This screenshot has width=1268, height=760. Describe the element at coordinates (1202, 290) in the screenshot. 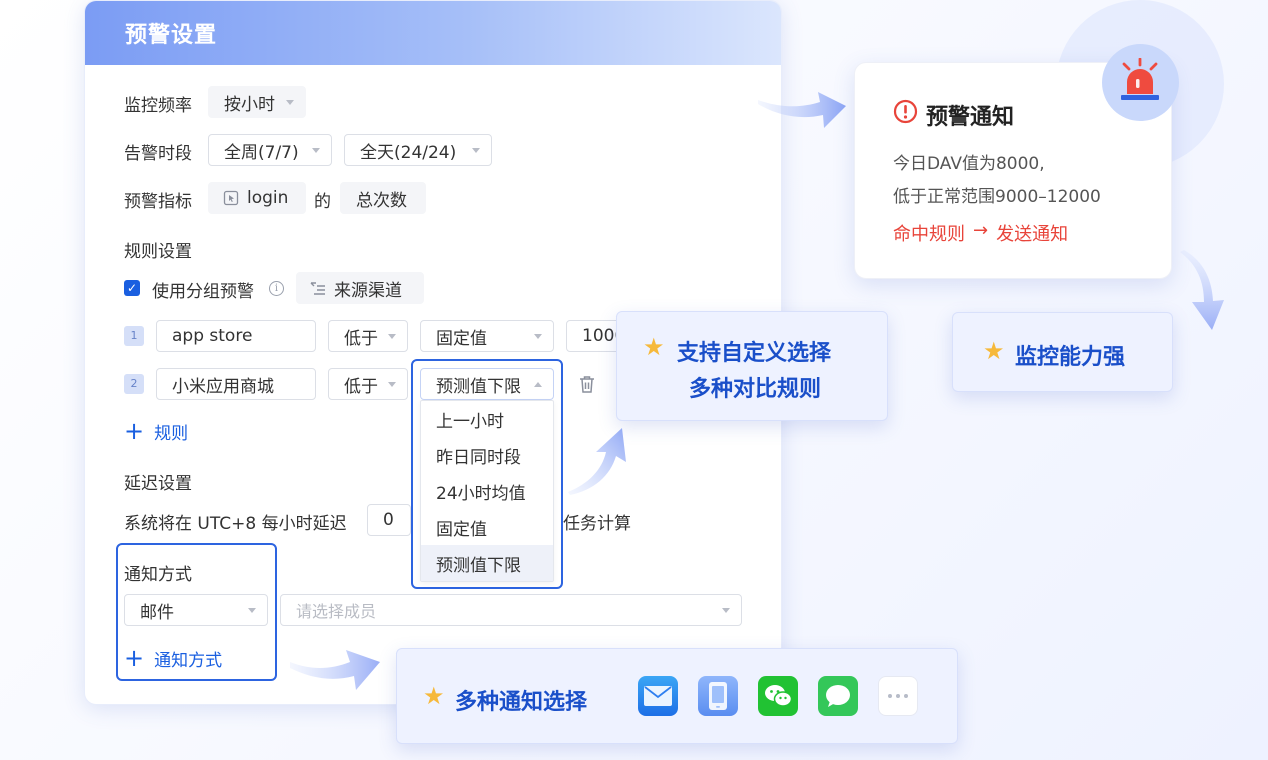

I see `arrow-to-monitor-icon` at that location.